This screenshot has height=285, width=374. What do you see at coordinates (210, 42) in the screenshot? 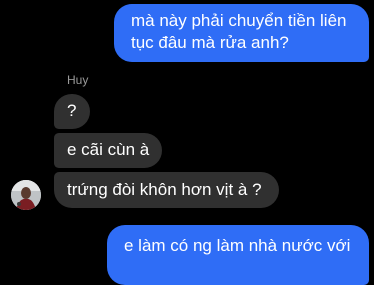
I see `message-text-line: tục đâu mà rửa anh?` at bounding box center [210, 42].